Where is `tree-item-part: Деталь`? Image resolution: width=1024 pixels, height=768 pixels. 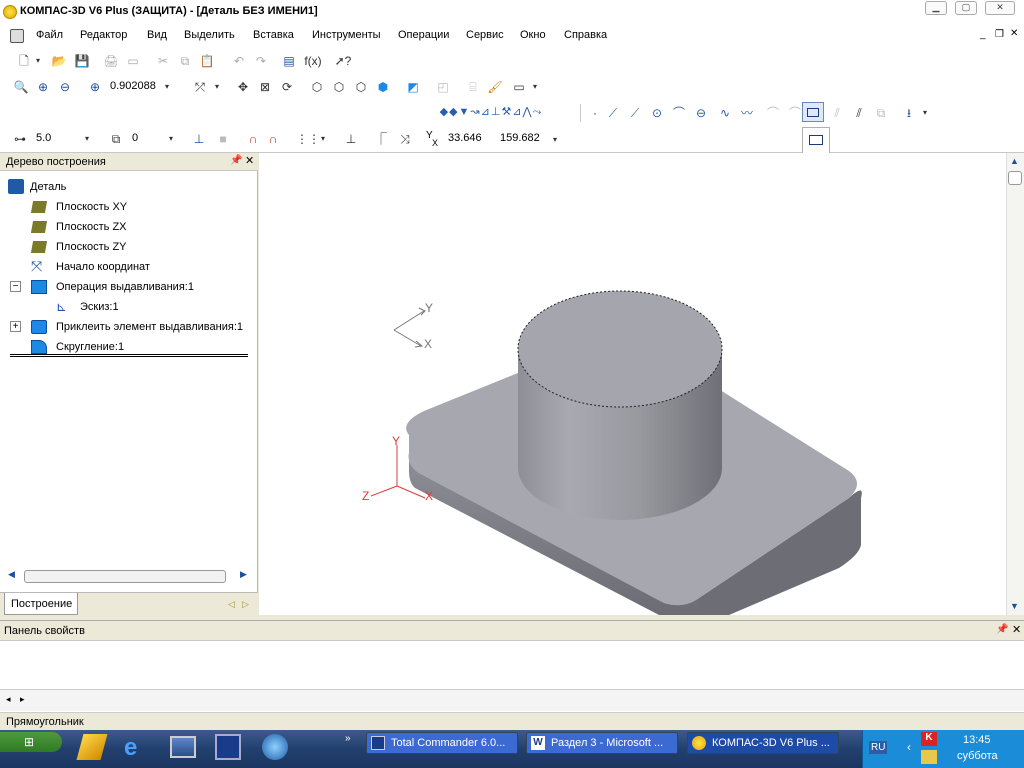 tree-item-part: Деталь is located at coordinates (128, 187).